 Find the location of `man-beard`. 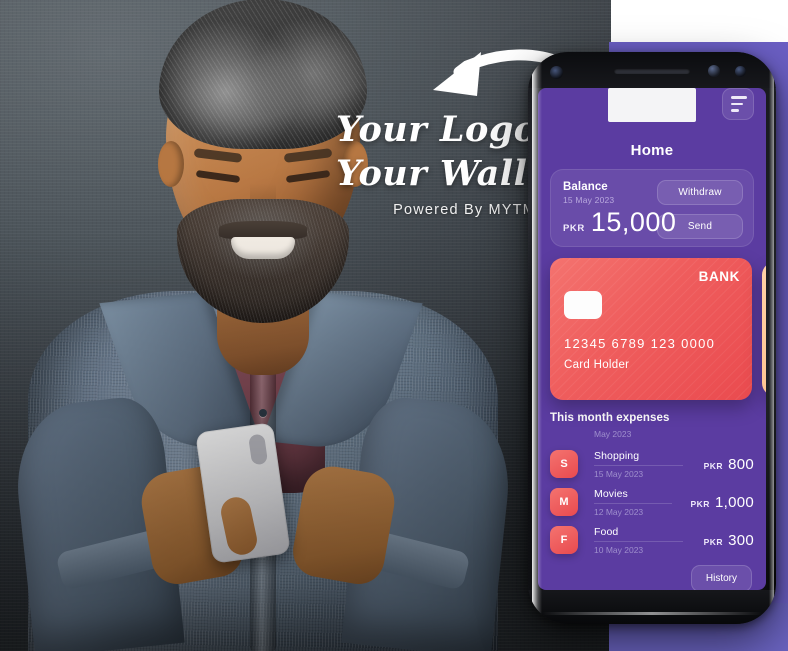

man-beard is located at coordinates (263, 261).